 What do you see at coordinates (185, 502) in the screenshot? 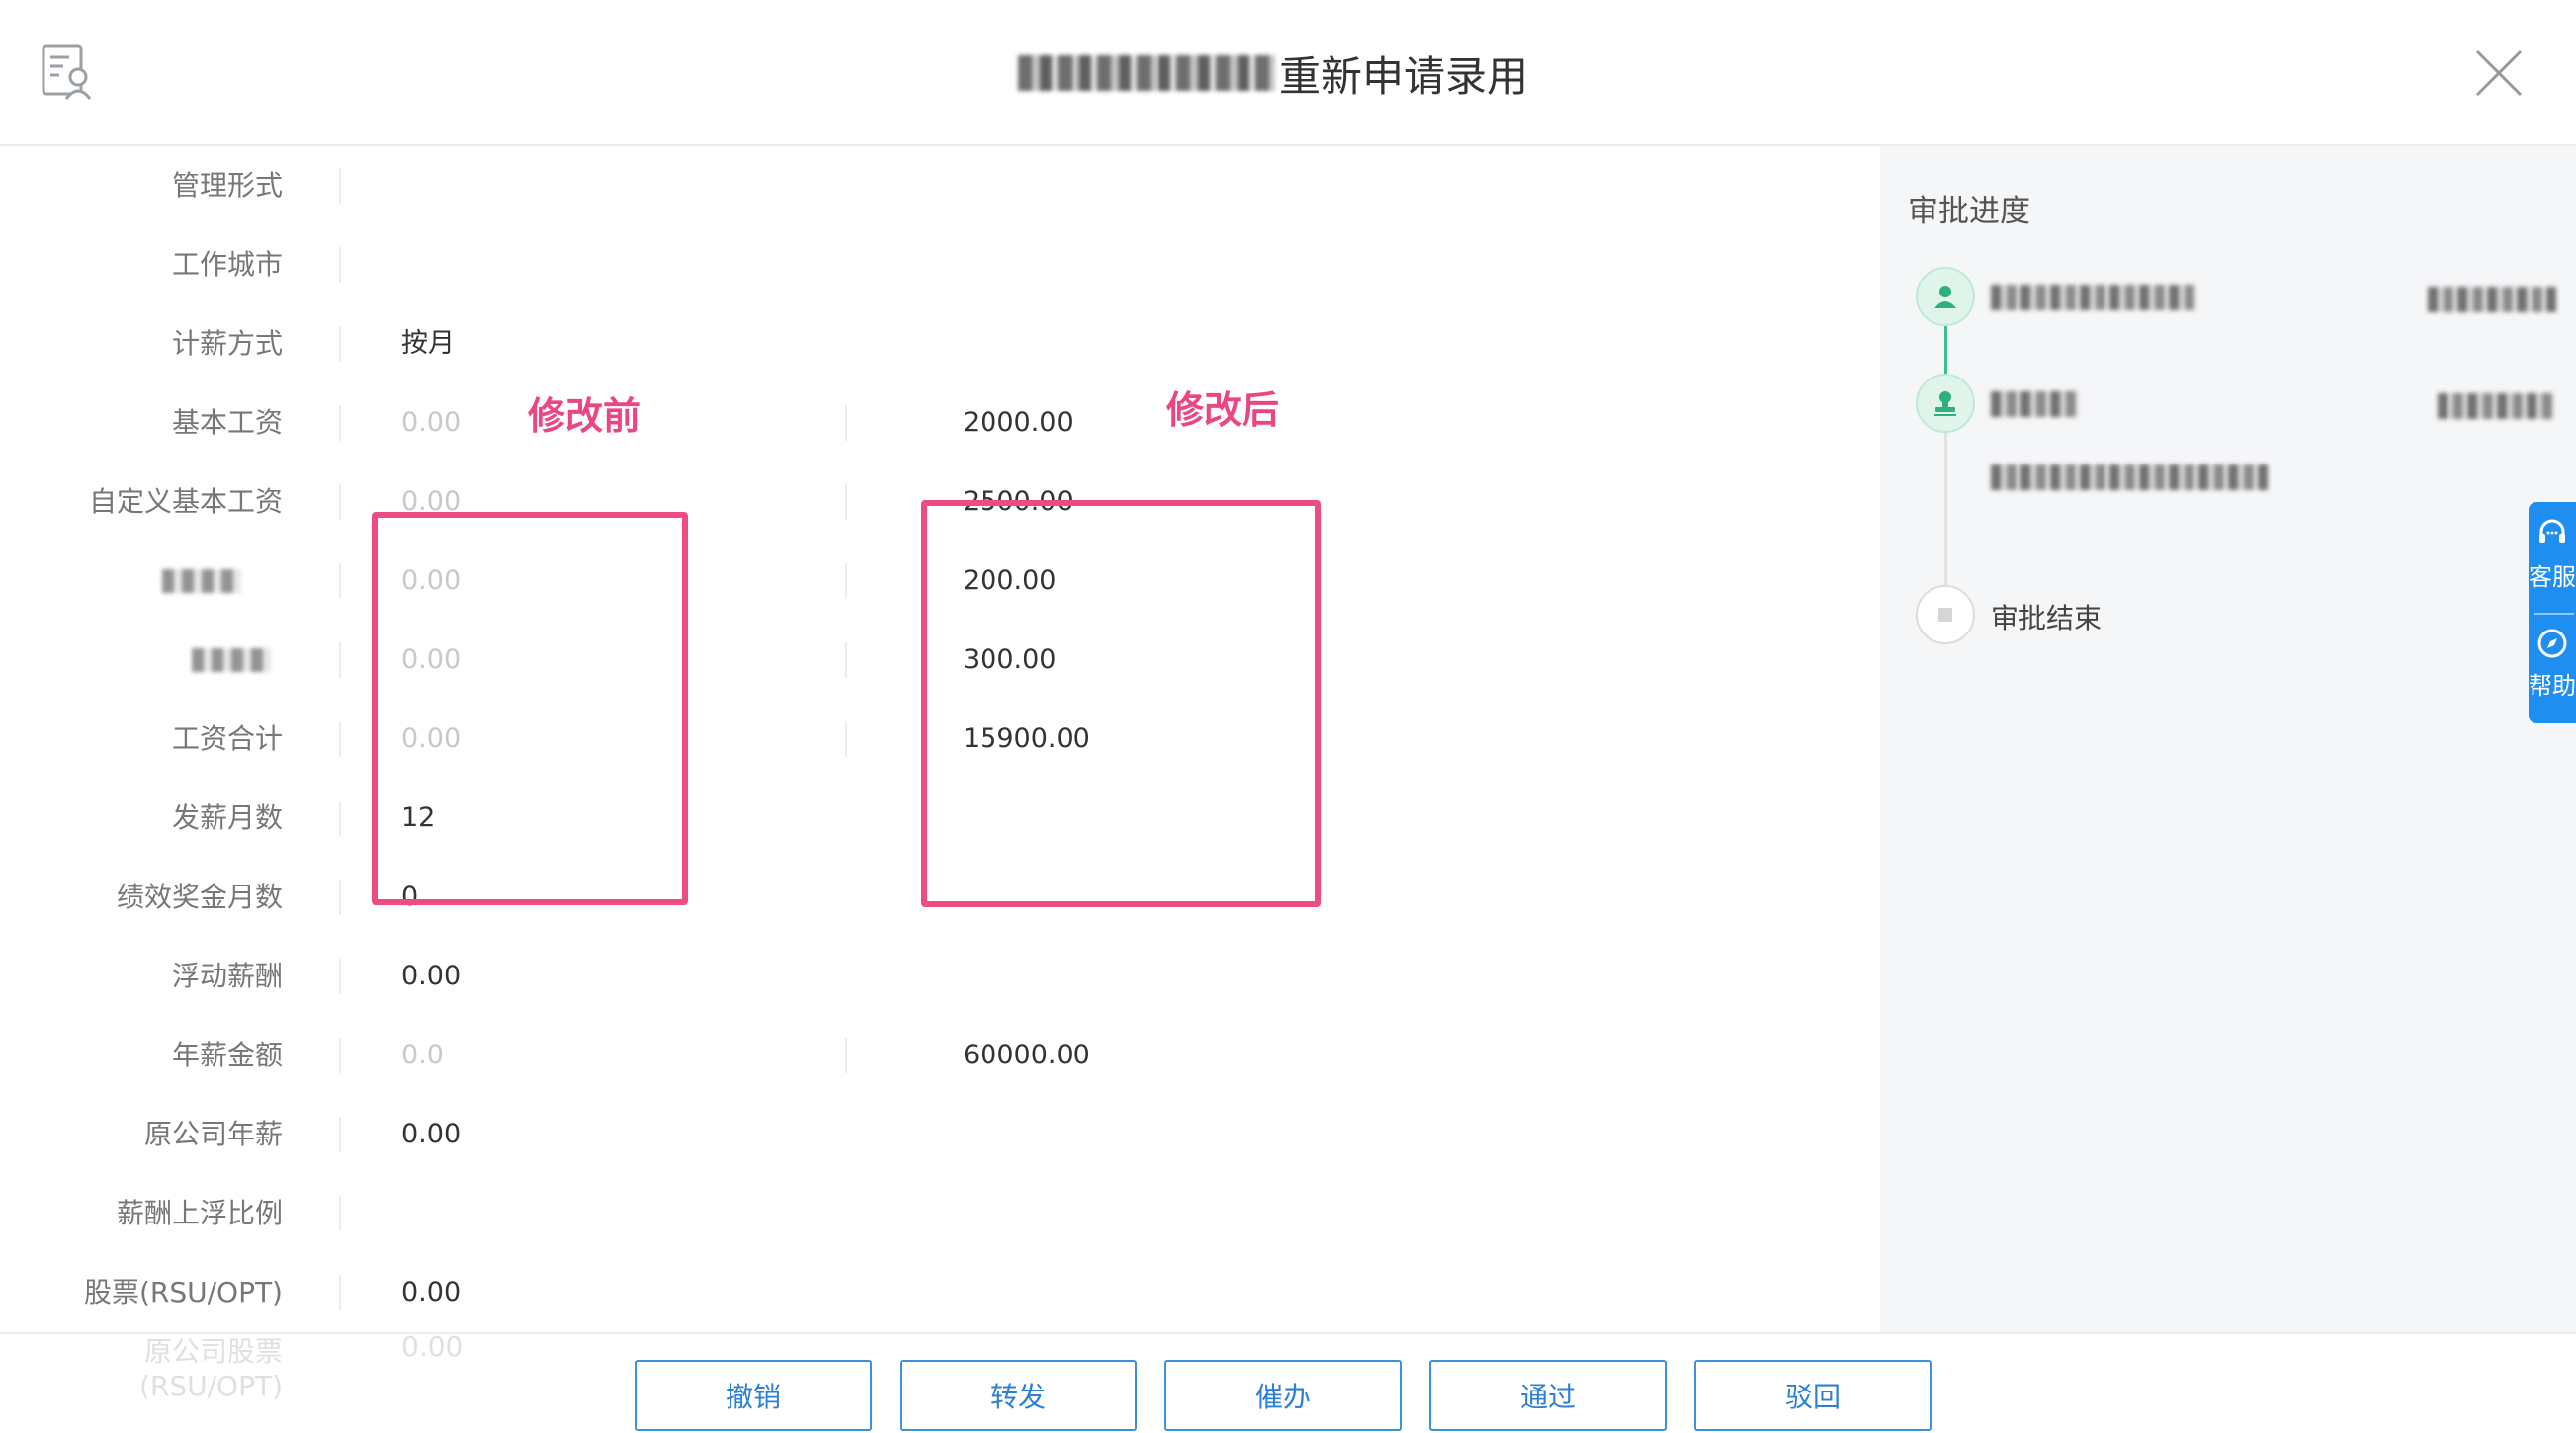
I see `field-label: 自定义基本工资` at bounding box center [185, 502].